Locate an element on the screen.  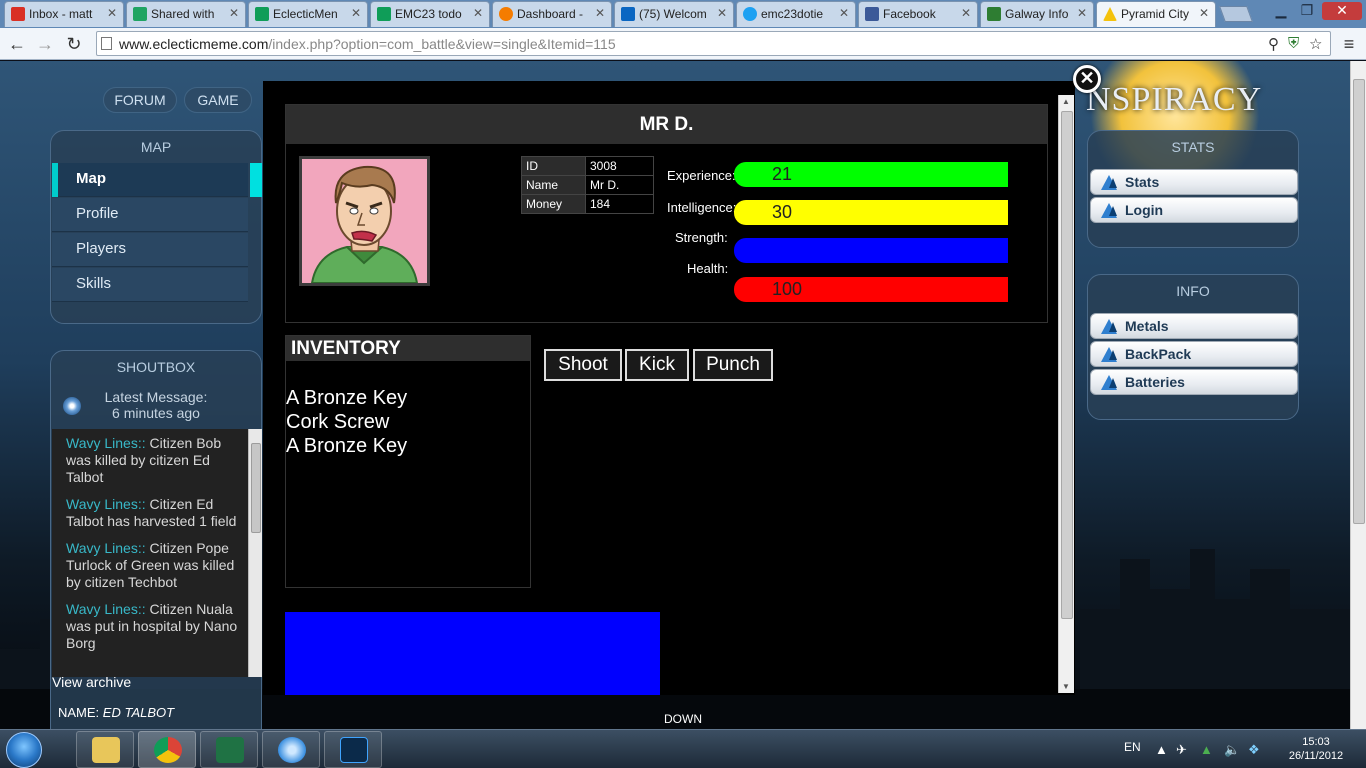
batteries-button: Batteries is located at coordinates (1194, 382).